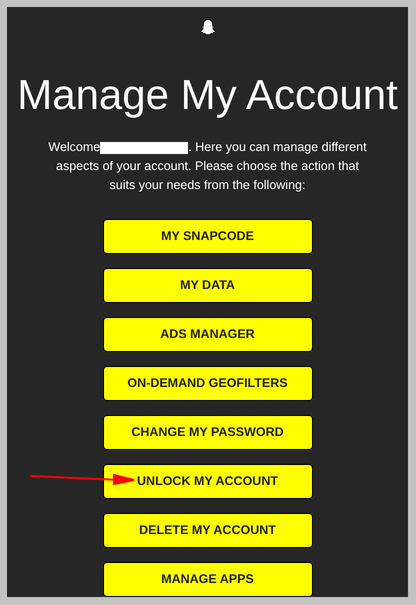 The width and height of the screenshot is (416, 605). I want to click on page-title: Manage My Account, so click(207, 95).